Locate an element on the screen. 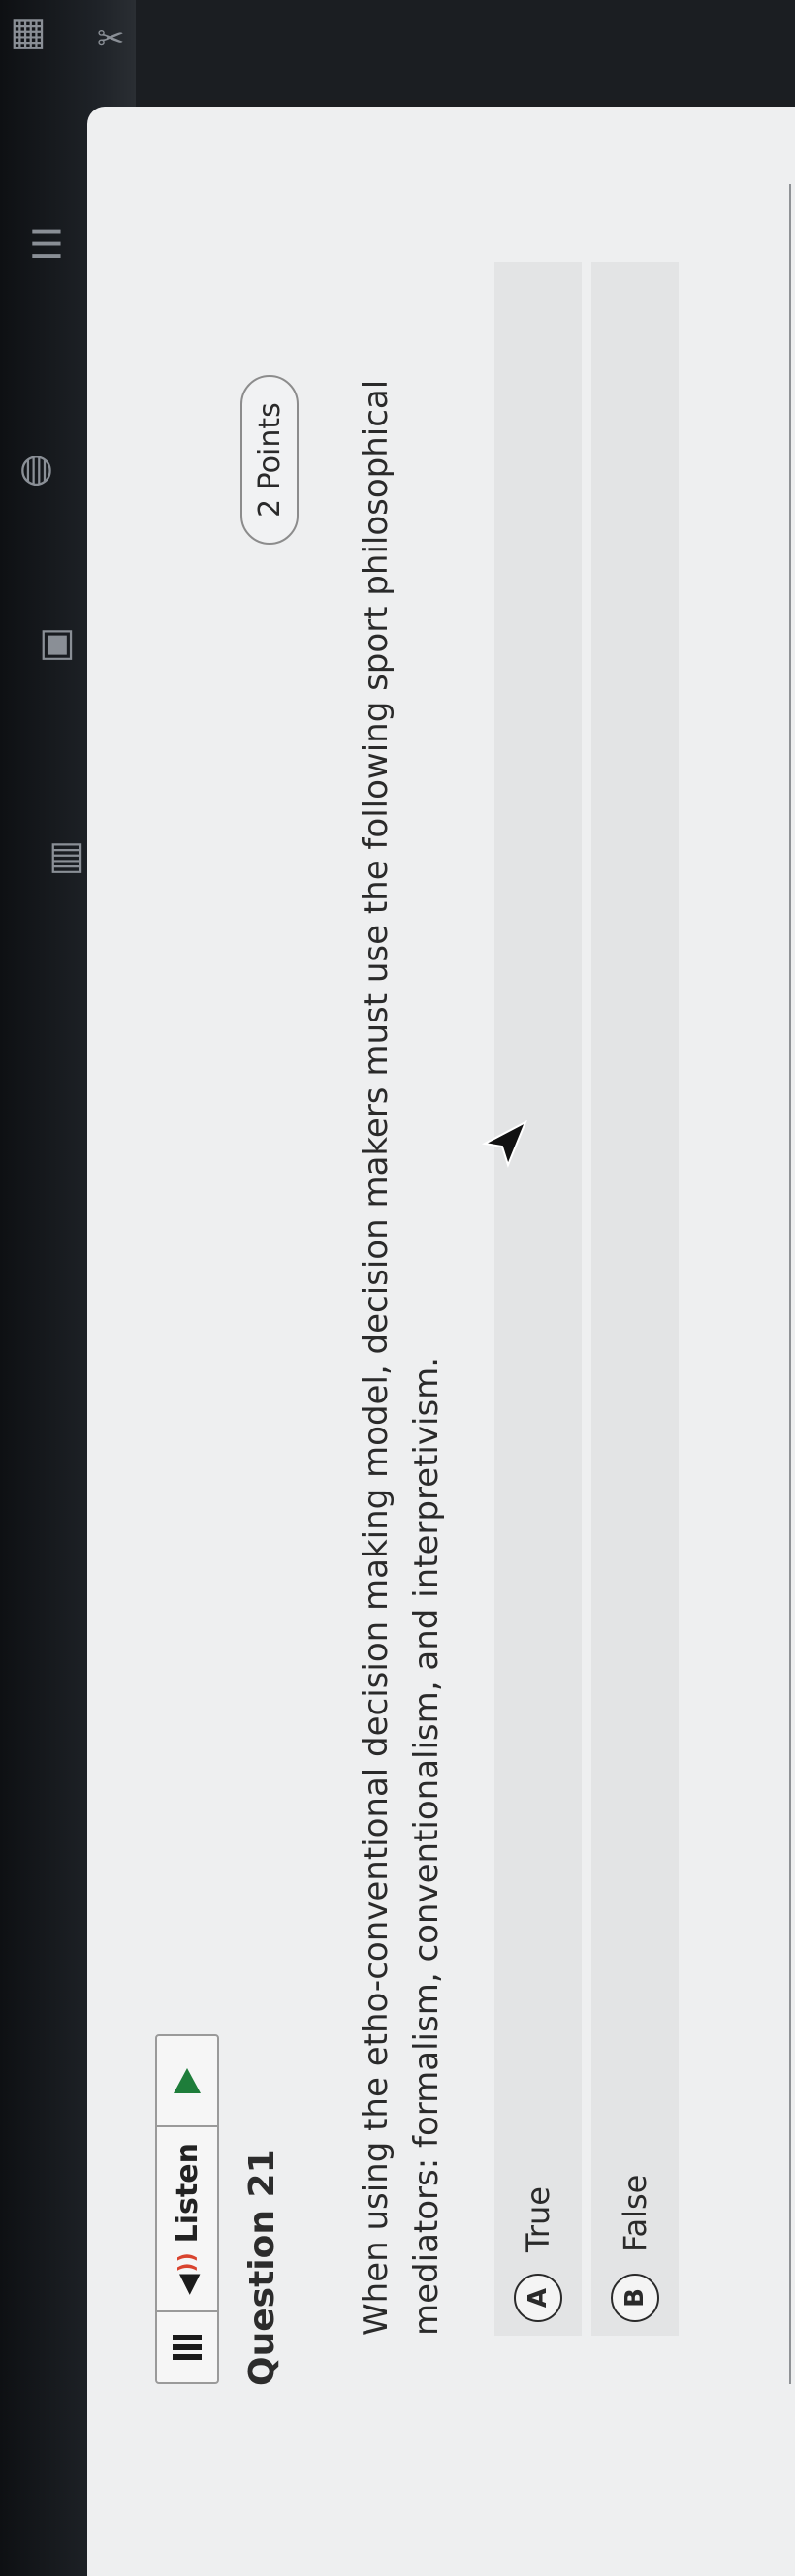 The width and height of the screenshot is (795, 2576). tools-icon: ✂ is located at coordinates (111, 38).